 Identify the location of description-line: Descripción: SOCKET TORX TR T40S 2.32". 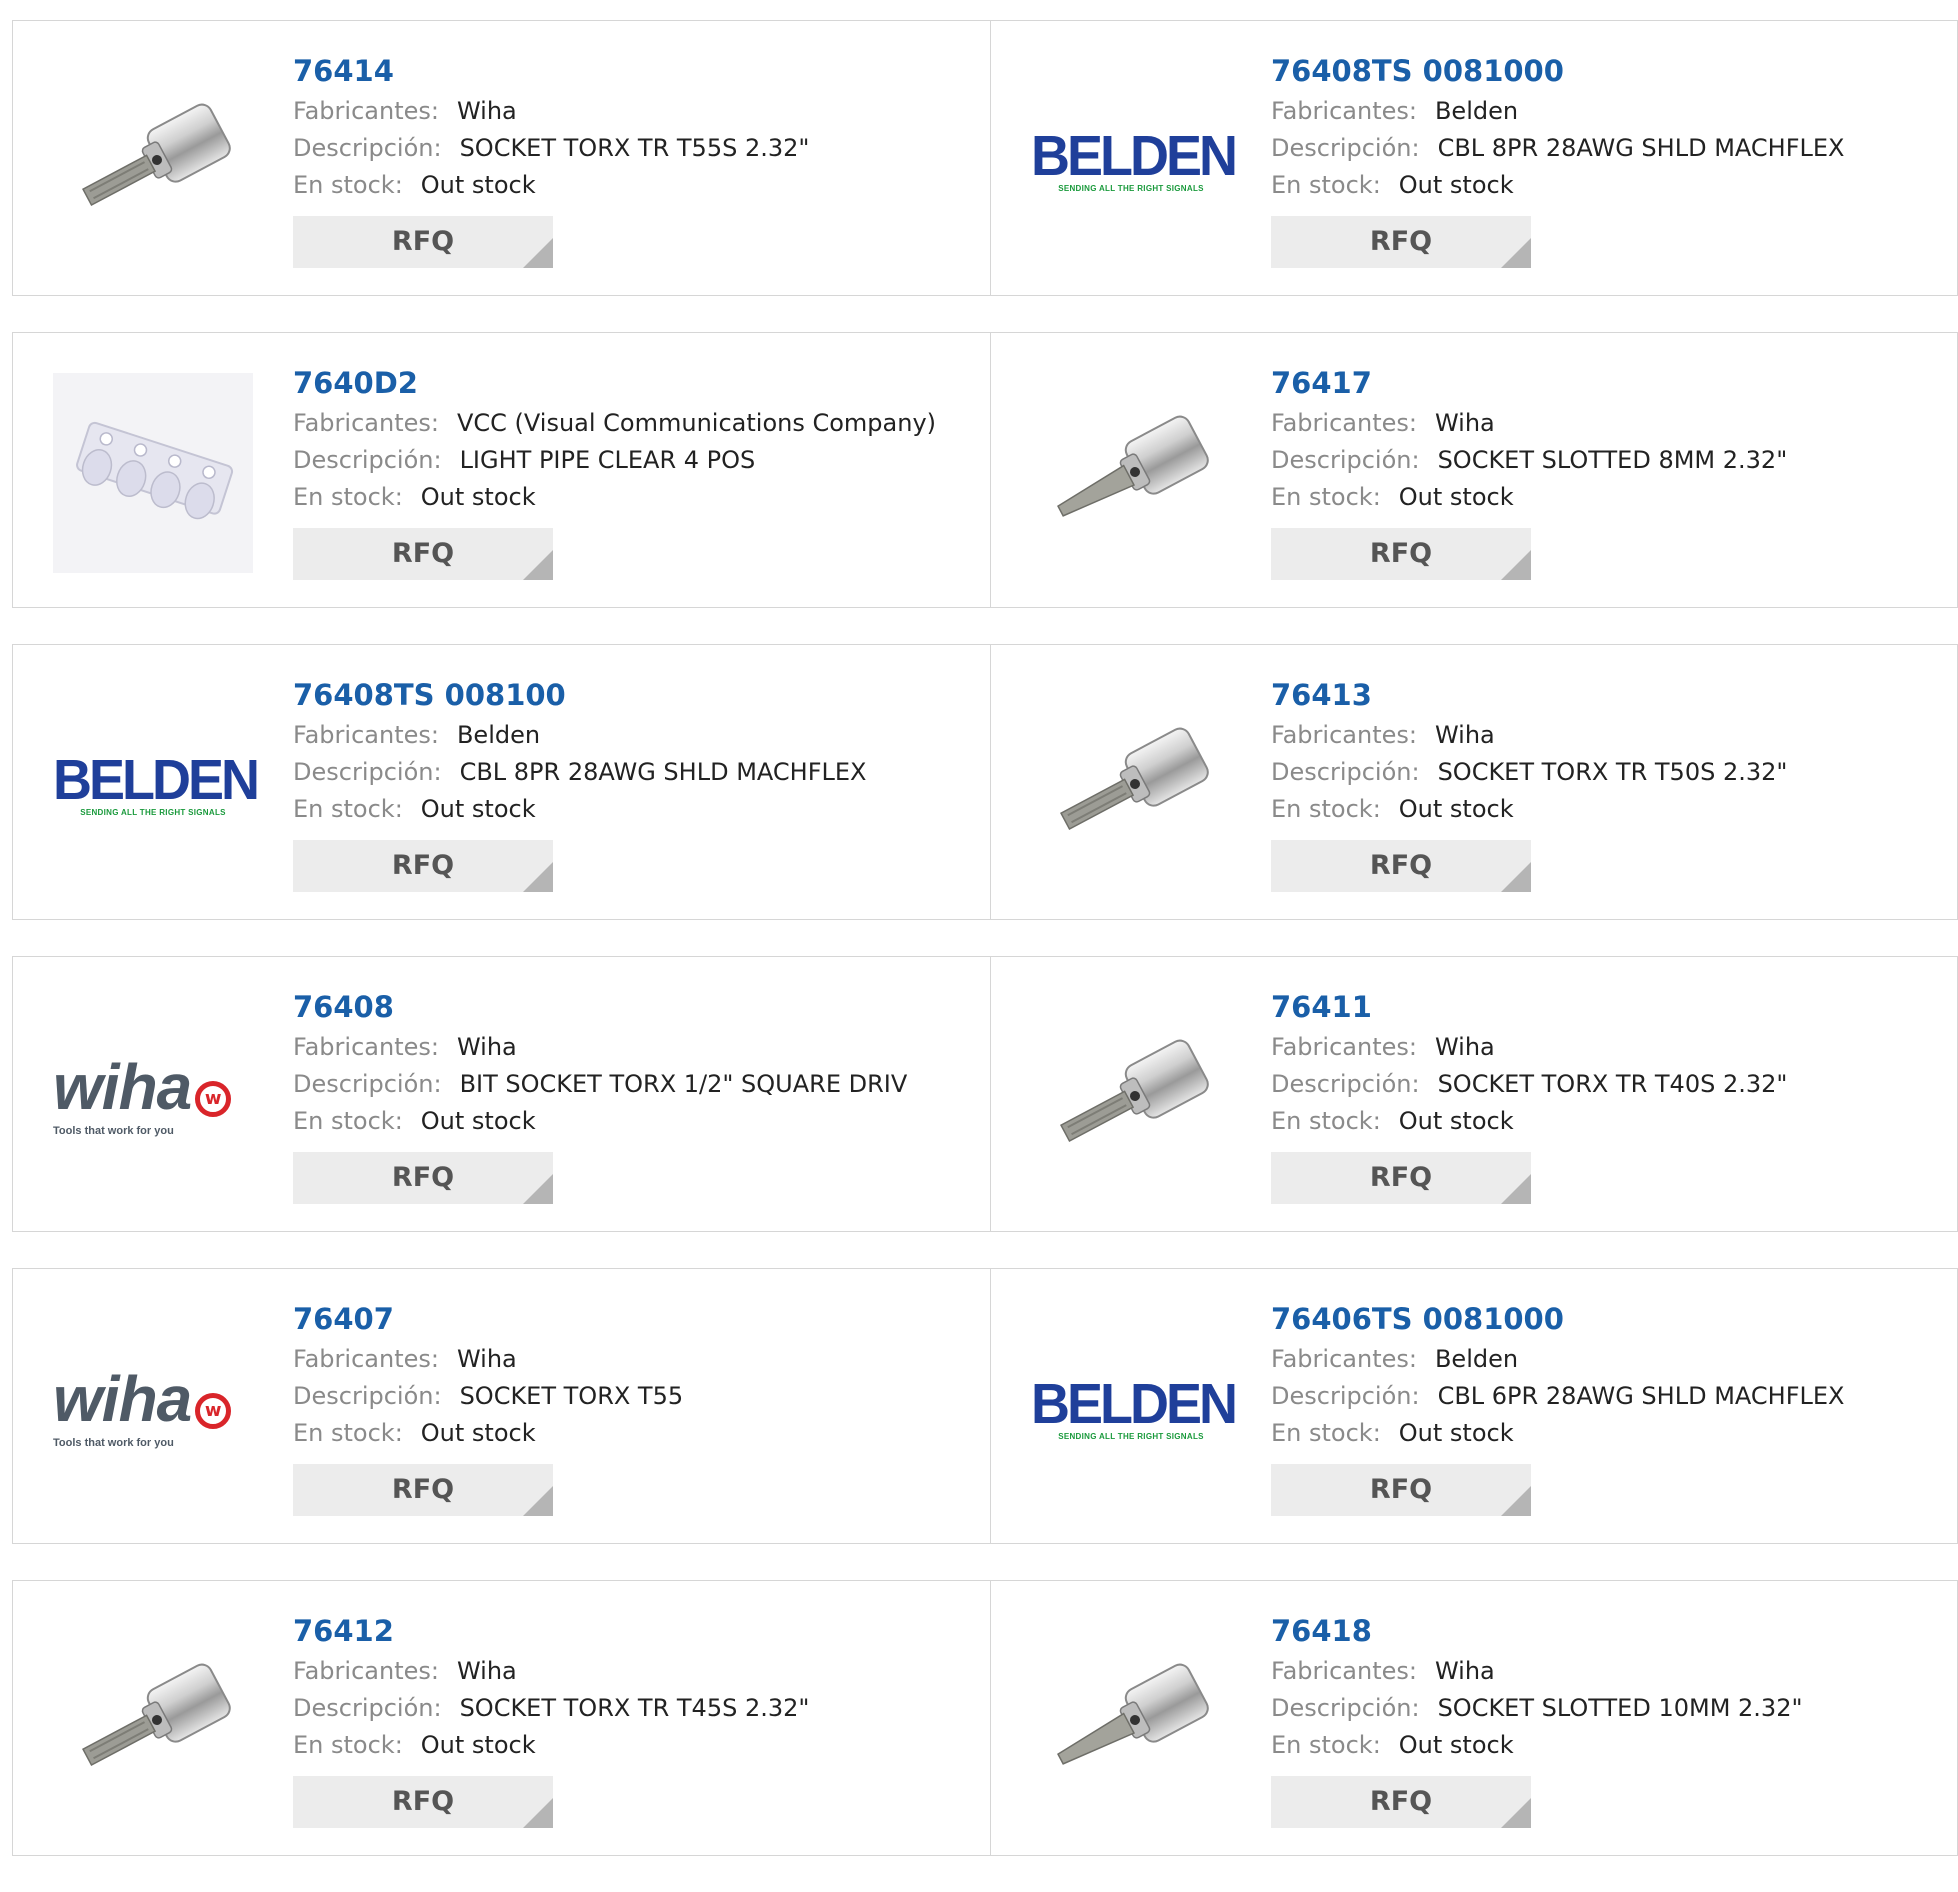
(1604, 1084).